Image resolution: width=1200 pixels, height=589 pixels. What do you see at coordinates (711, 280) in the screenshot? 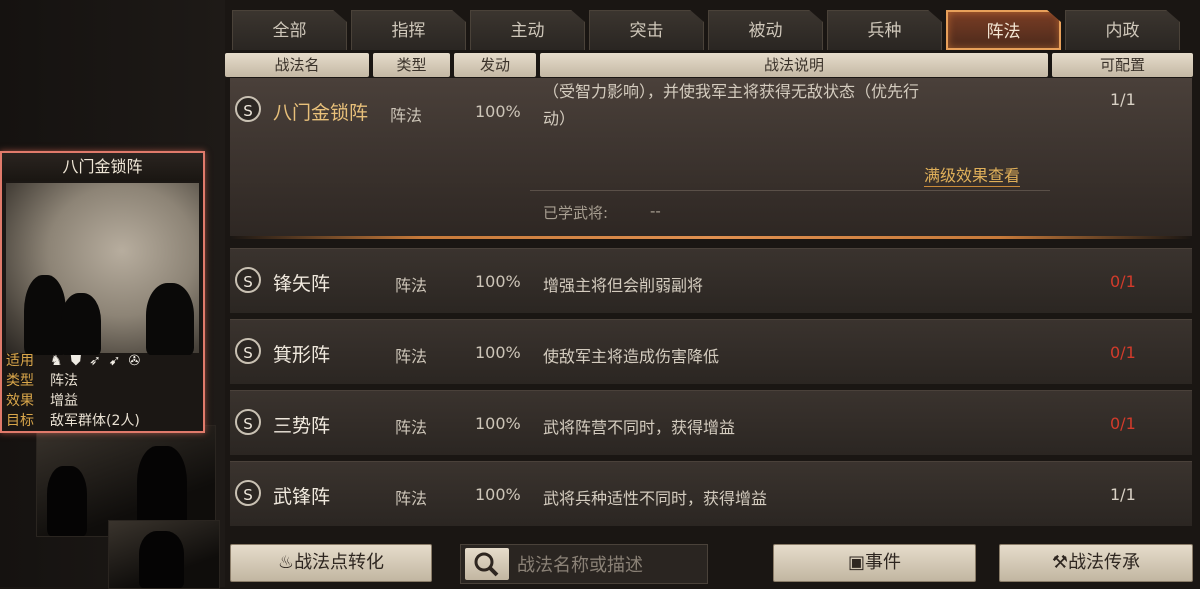
I see `table-row: S 锋矢阵 阵法 100% 增强主将但会削弱副将 0/1` at bounding box center [711, 280].